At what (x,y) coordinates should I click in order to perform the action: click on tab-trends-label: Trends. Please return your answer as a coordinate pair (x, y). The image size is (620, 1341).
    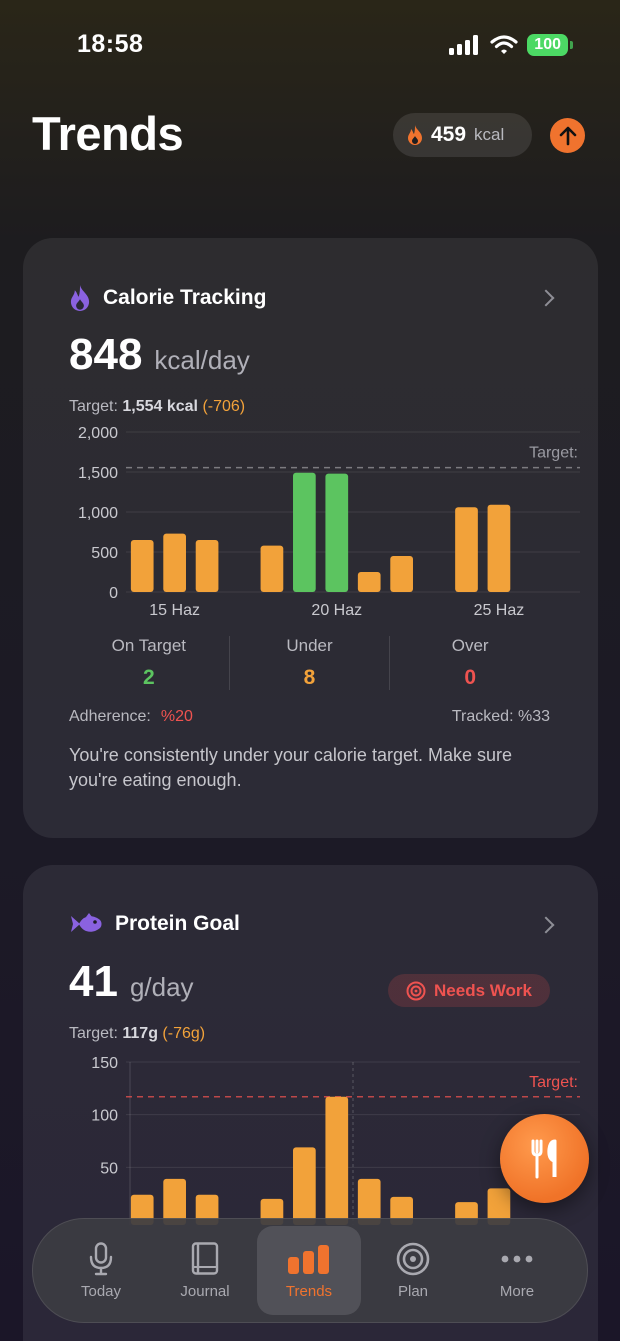
    Looking at the image, I should click on (309, 1291).